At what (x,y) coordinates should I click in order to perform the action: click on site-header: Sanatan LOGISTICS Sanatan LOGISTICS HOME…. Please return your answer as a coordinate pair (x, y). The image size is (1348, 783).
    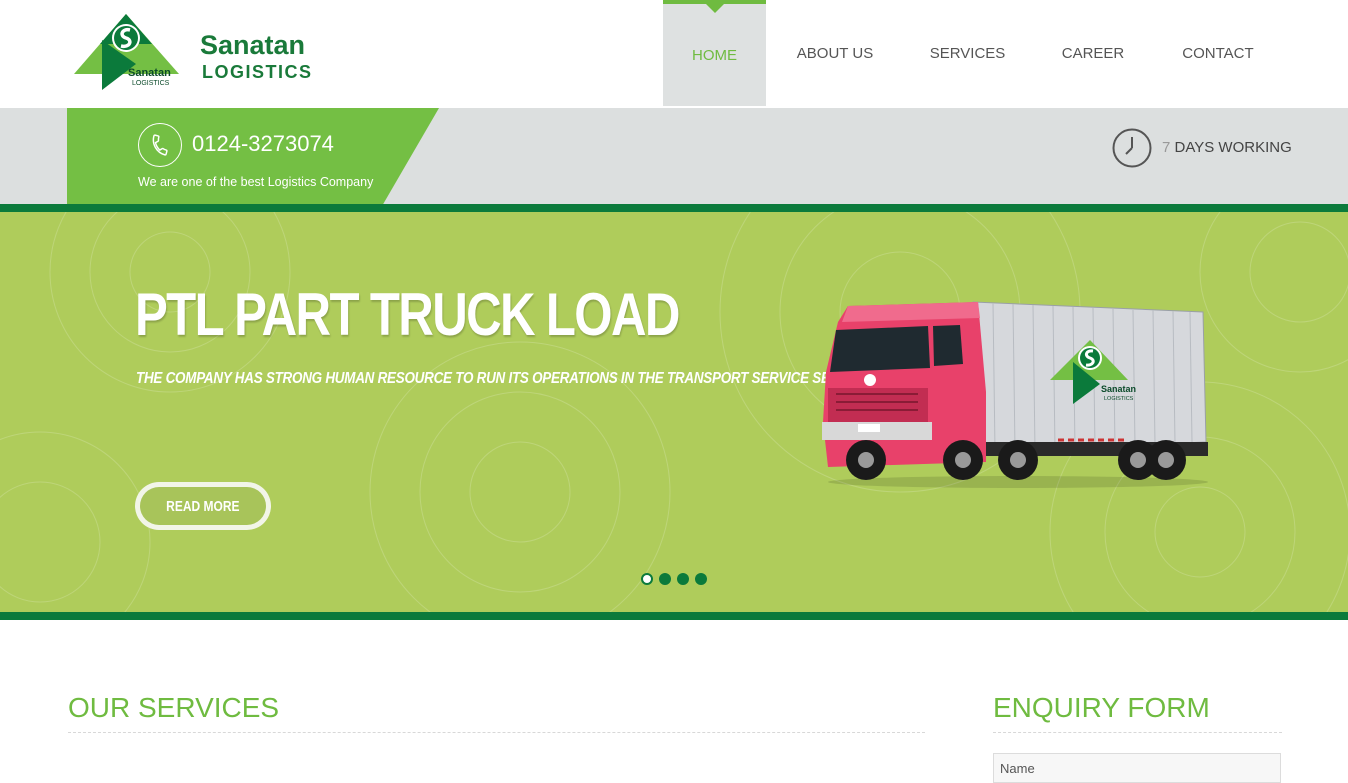
    Looking at the image, I should click on (674, 54).